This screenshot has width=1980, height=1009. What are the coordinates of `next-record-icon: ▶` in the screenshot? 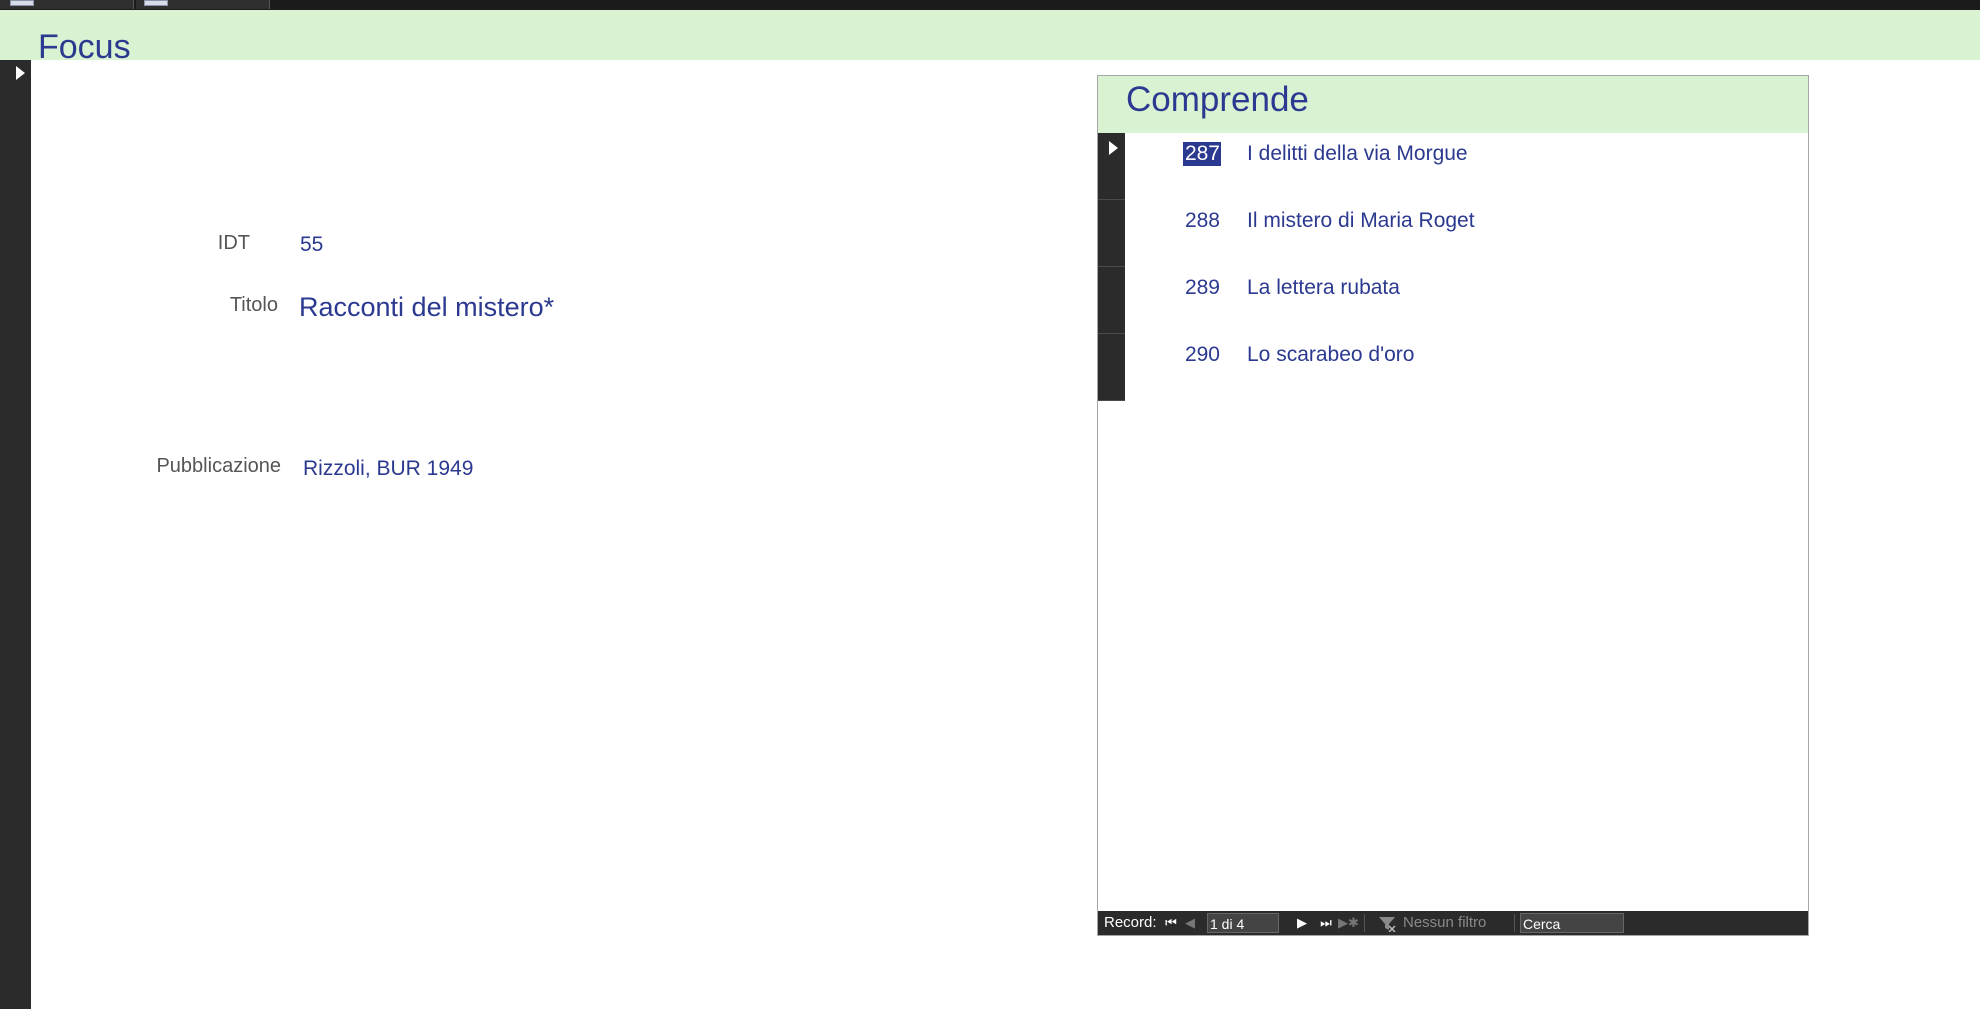 It's located at (1302, 923).